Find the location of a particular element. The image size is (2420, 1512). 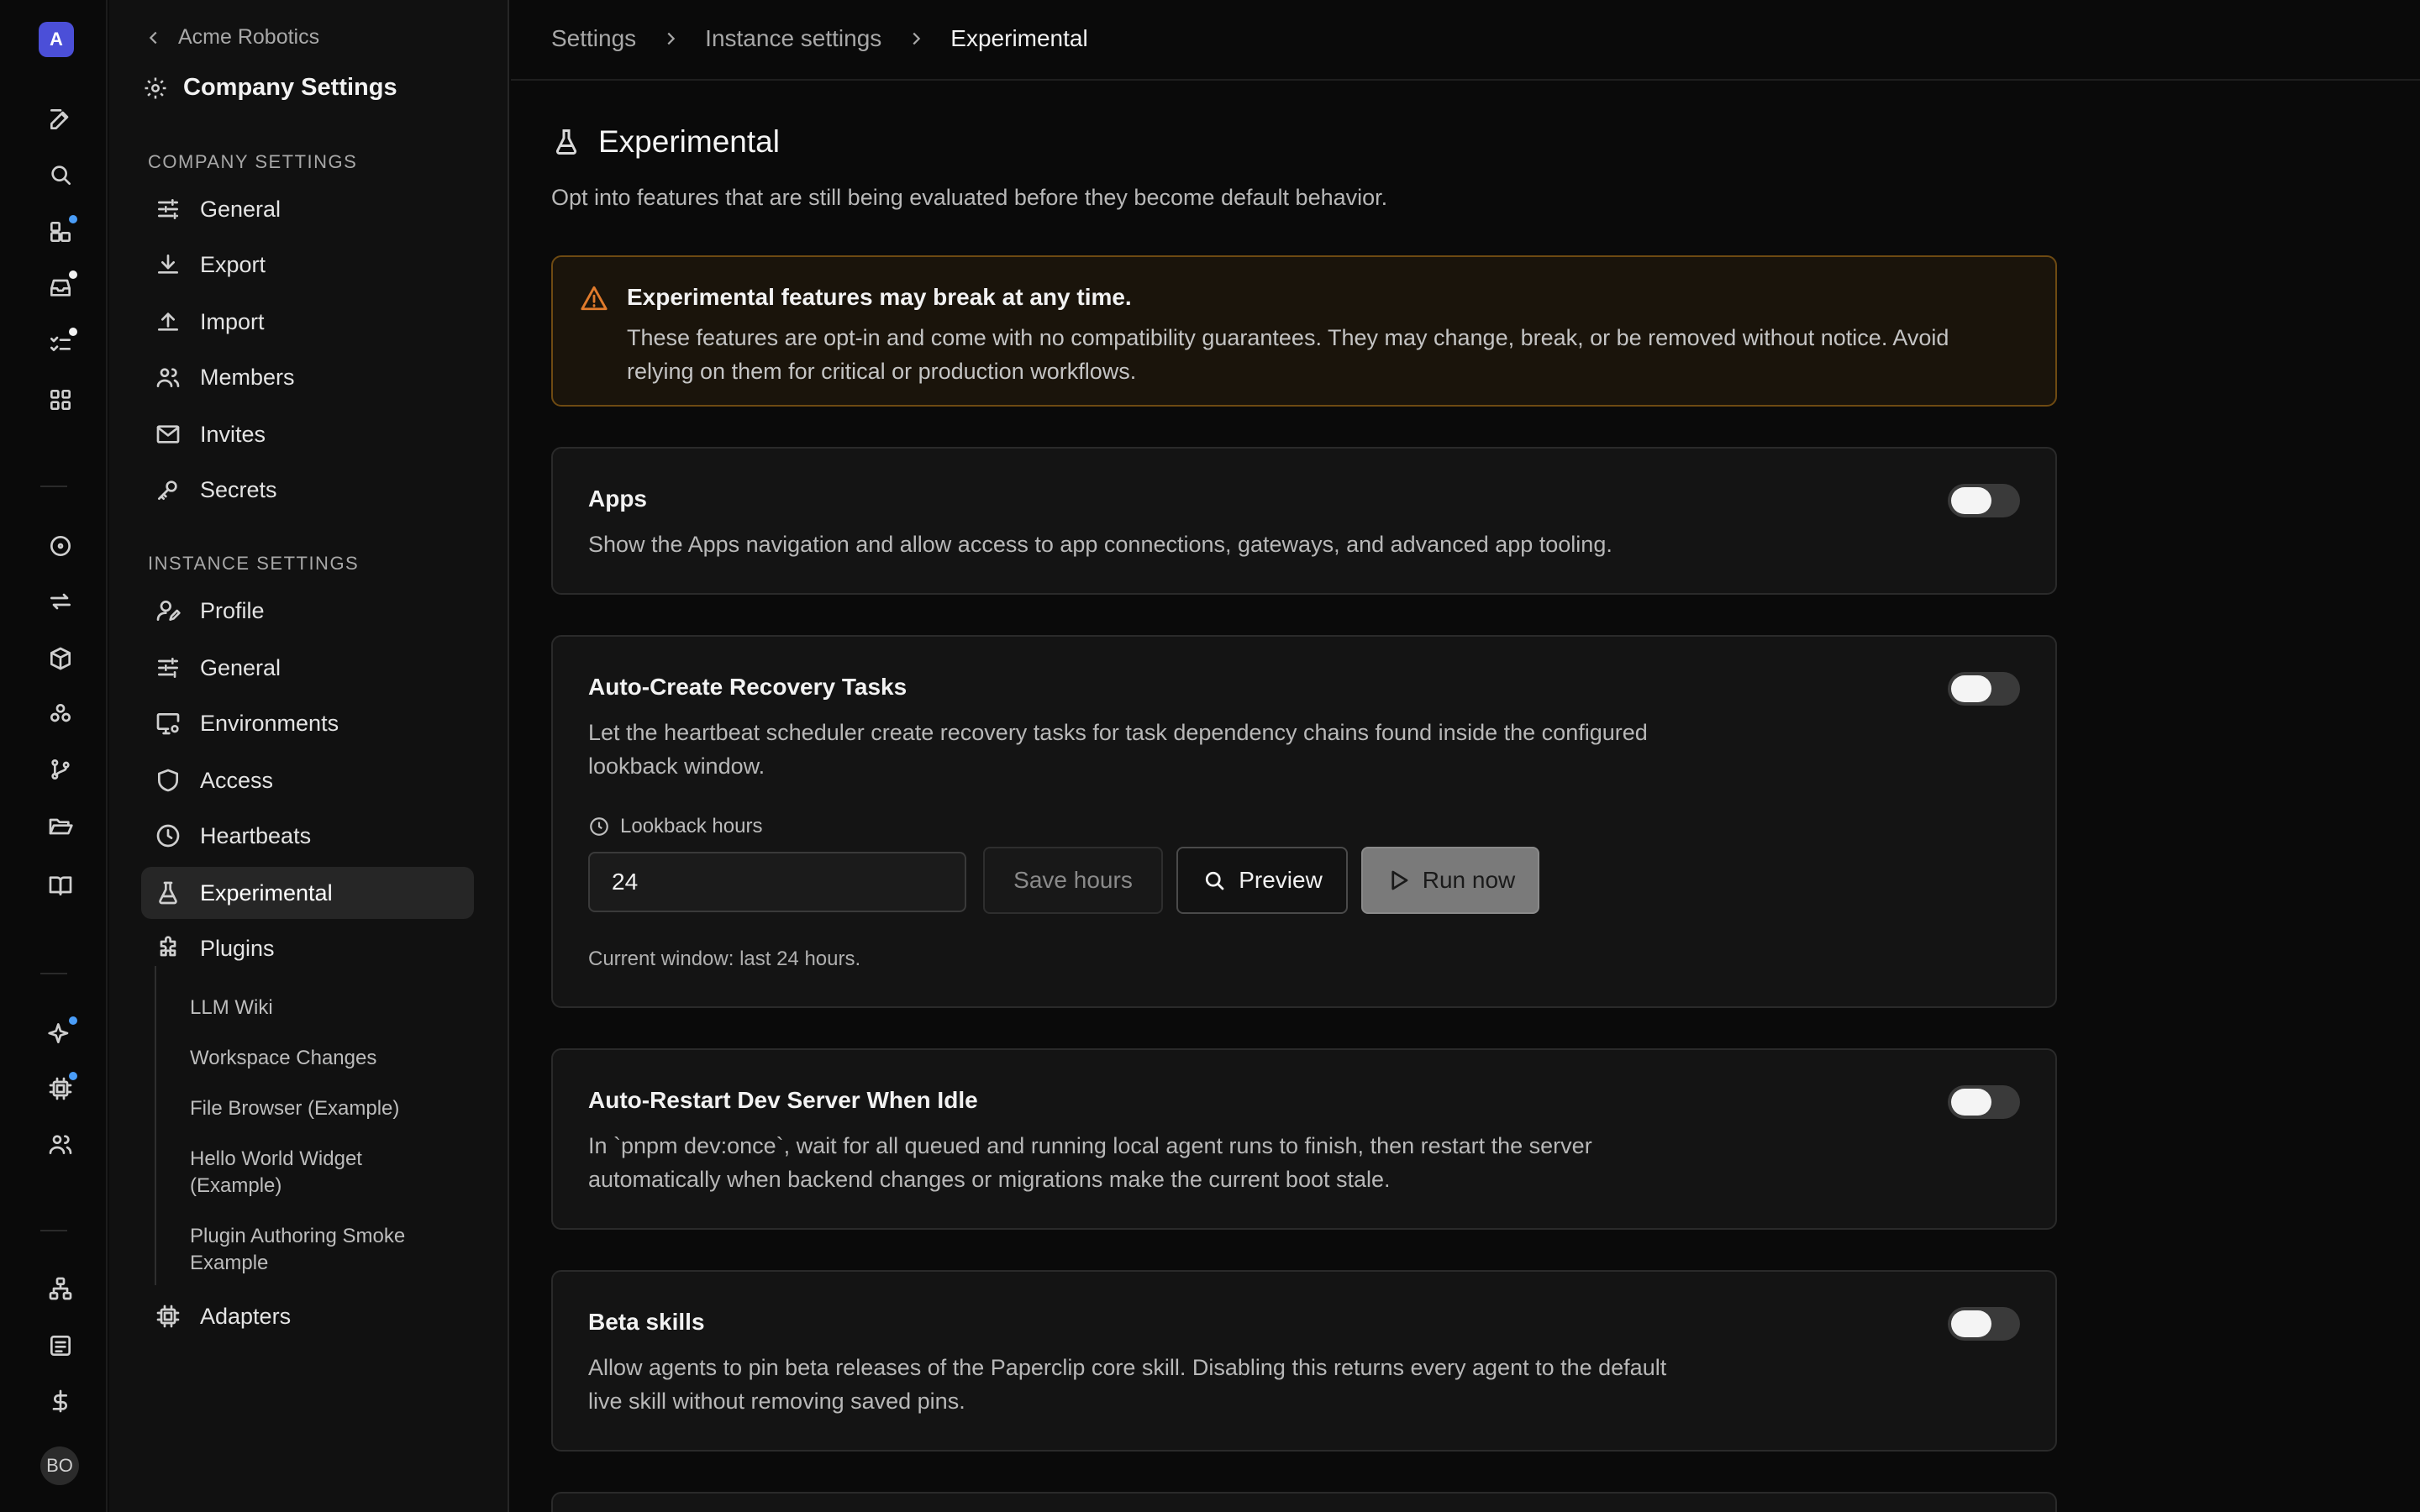

inbox-icon is located at coordinates (60, 287).